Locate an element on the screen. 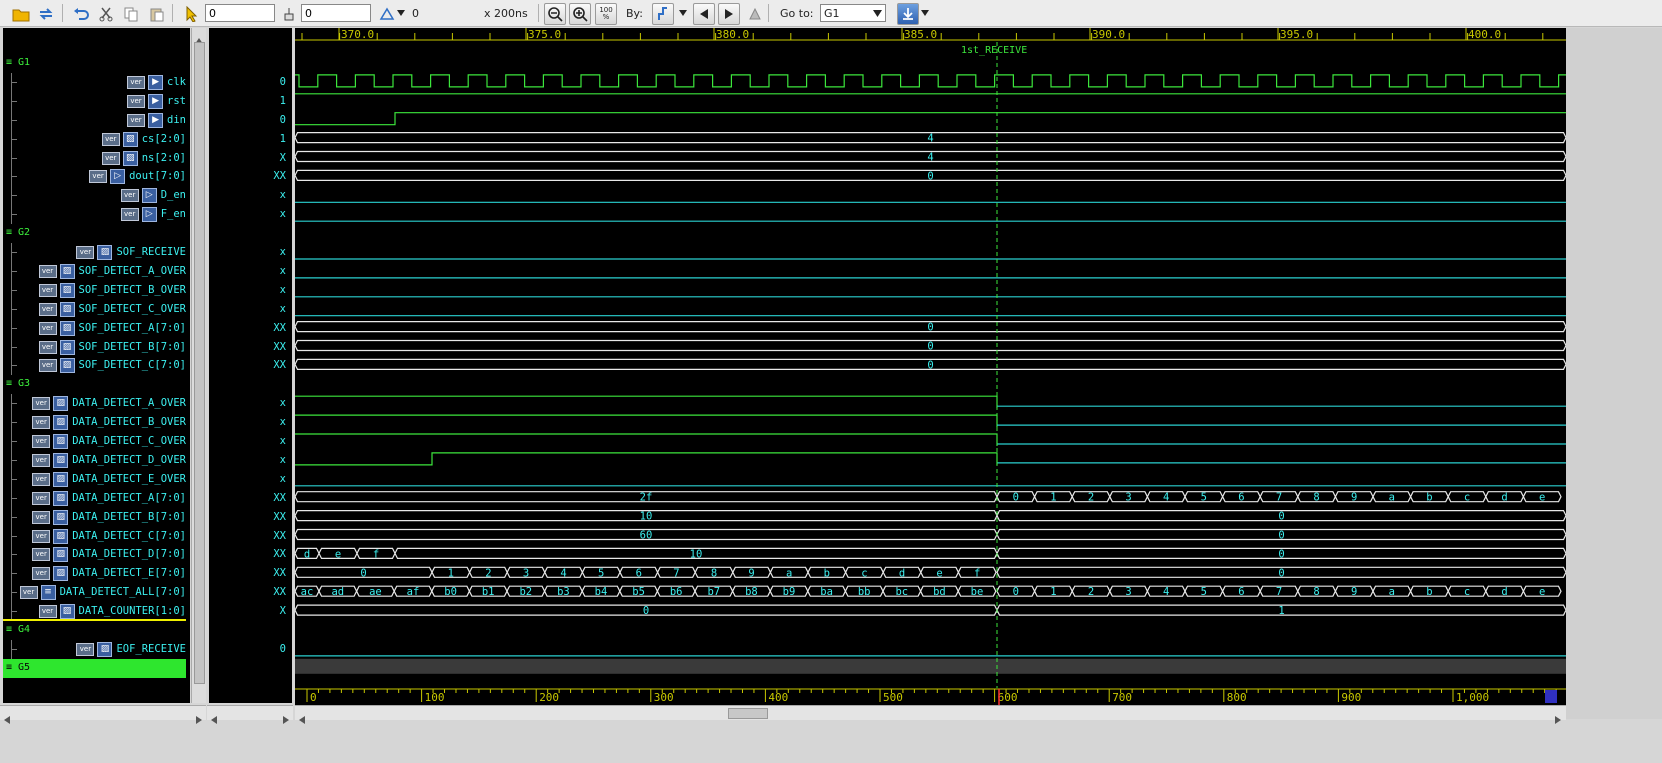  pointer-icon is located at coordinates (191, 14).